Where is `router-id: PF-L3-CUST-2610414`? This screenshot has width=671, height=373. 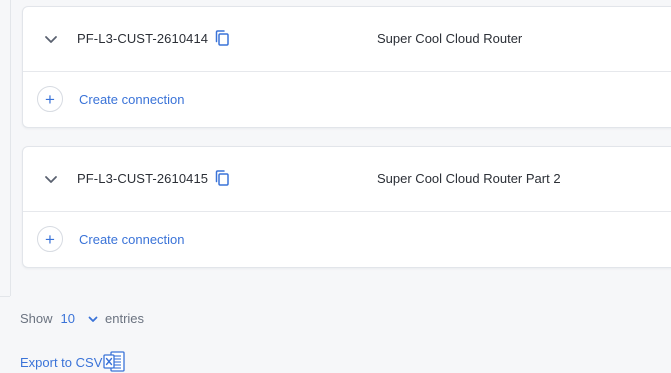 router-id: PF-L3-CUST-2610414 is located at coordinates (143, 38).